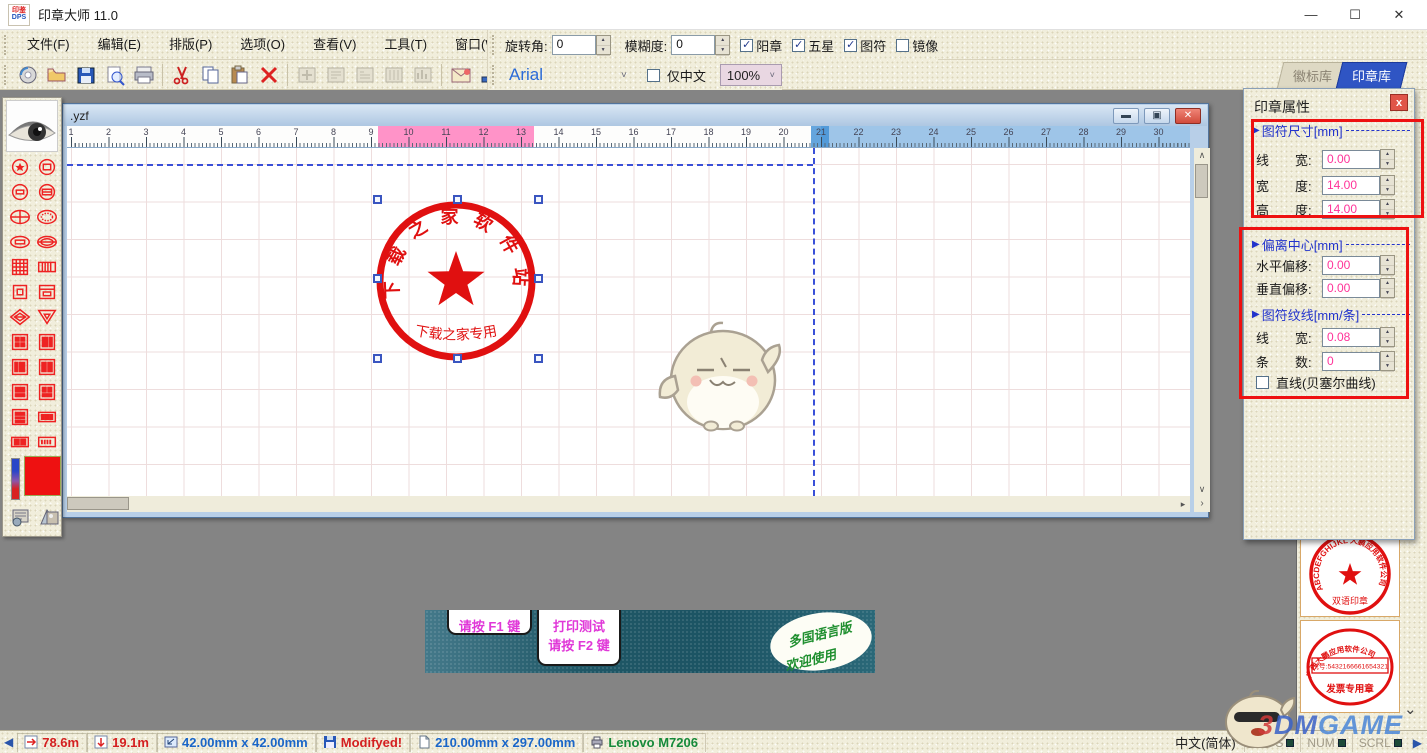 This screenshot has width=1427, height=753. I want to click on maximize-button: ☐, so click(1355, 15).